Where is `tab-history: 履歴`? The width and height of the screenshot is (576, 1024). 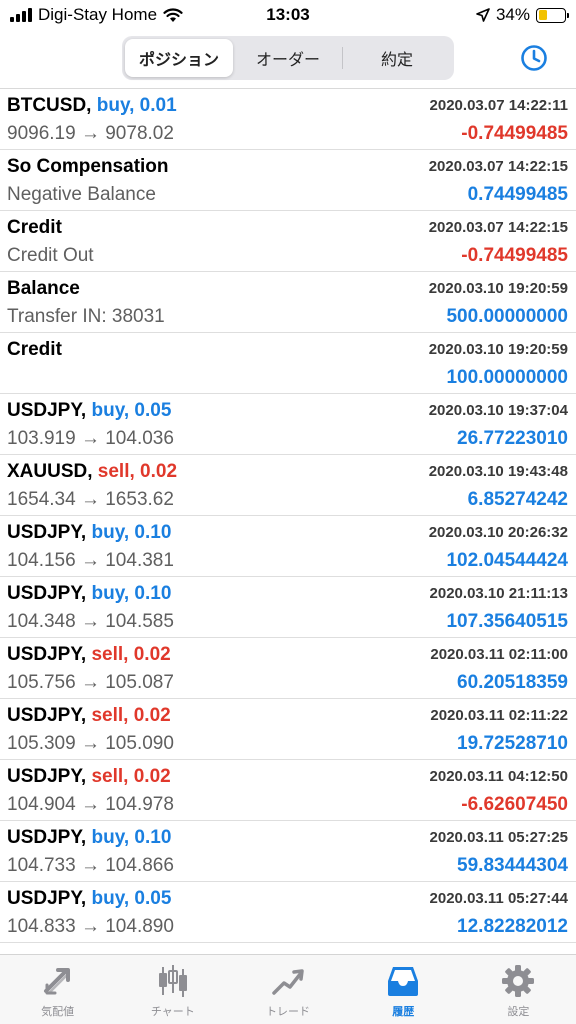 tab-history: 履歴 is located at coordinates (403, 989).